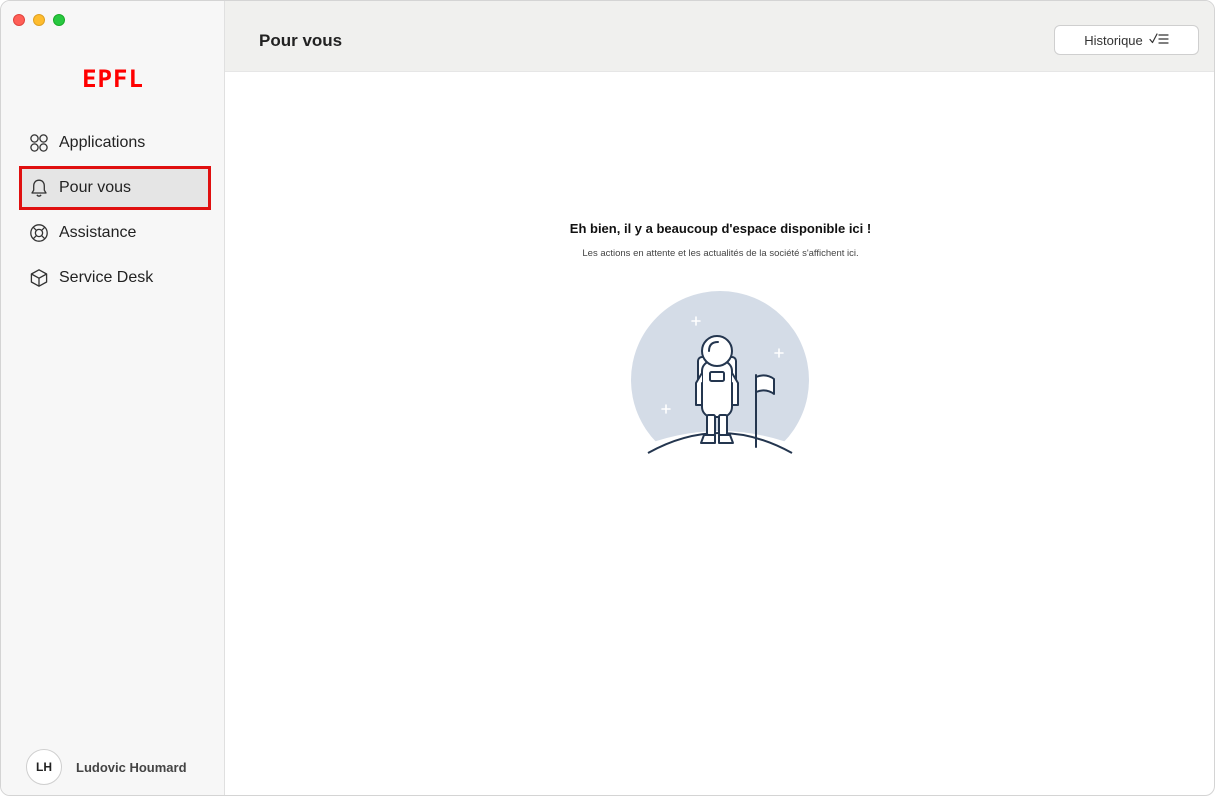  What do you see at coordinates (106, 277) in the screenshot?
I see `sidebar-item-label: Service Desk` at bounding box center [106, 277].